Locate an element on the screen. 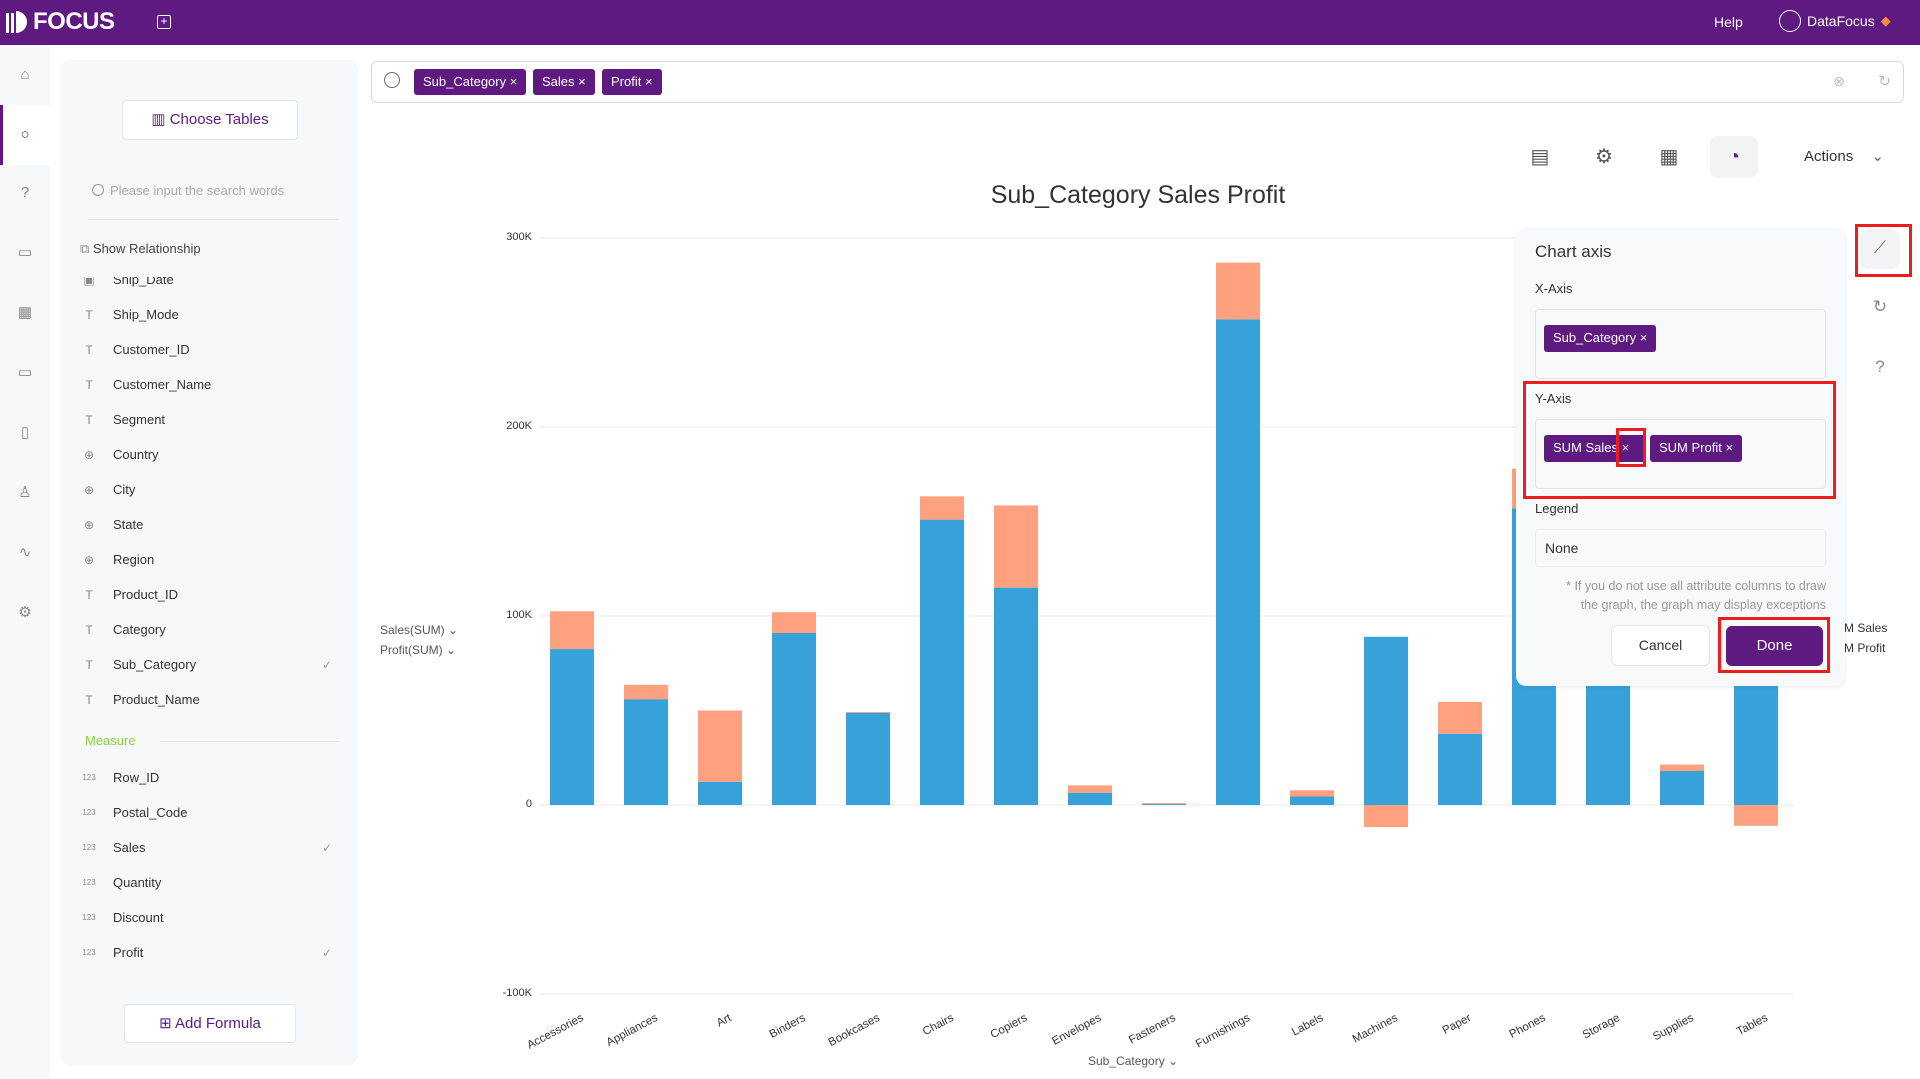  close-icon: × is located at coordinates (1644, 337).